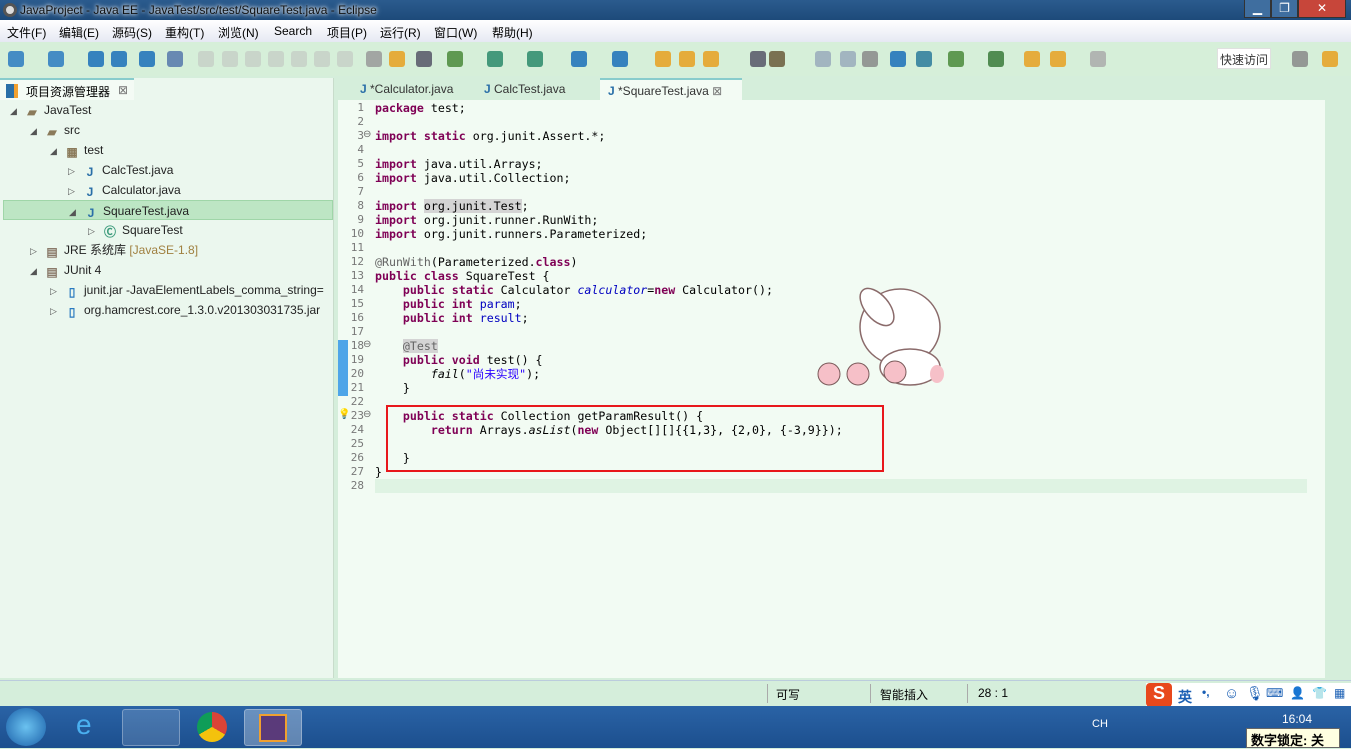  Describe the element at coordinates (293, 31) in the screenshot. I see `menu-item: Search` at that location.